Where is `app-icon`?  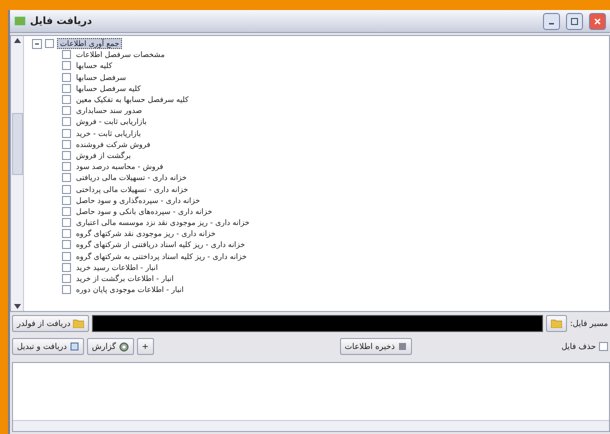
app-icon is located at coordinates (20, 21).